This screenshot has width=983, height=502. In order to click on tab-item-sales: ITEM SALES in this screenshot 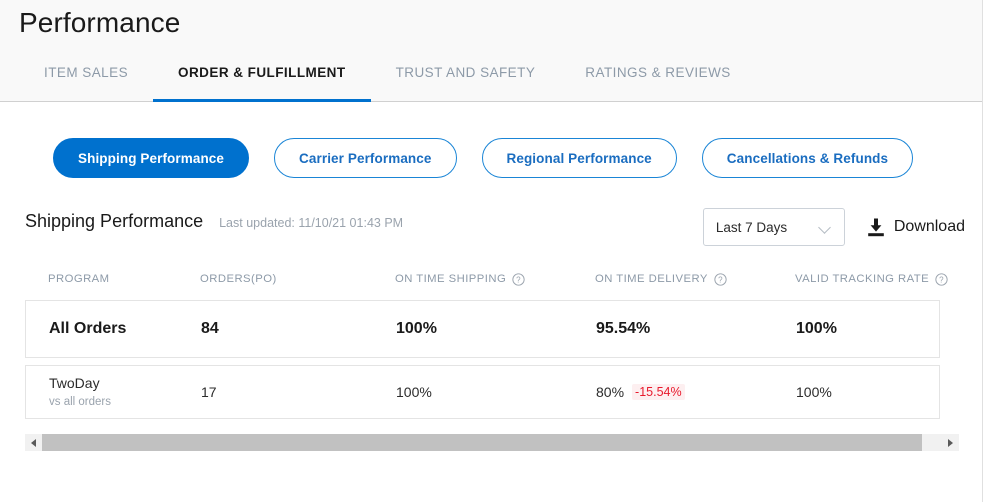, I will do `click(86, 80)`.